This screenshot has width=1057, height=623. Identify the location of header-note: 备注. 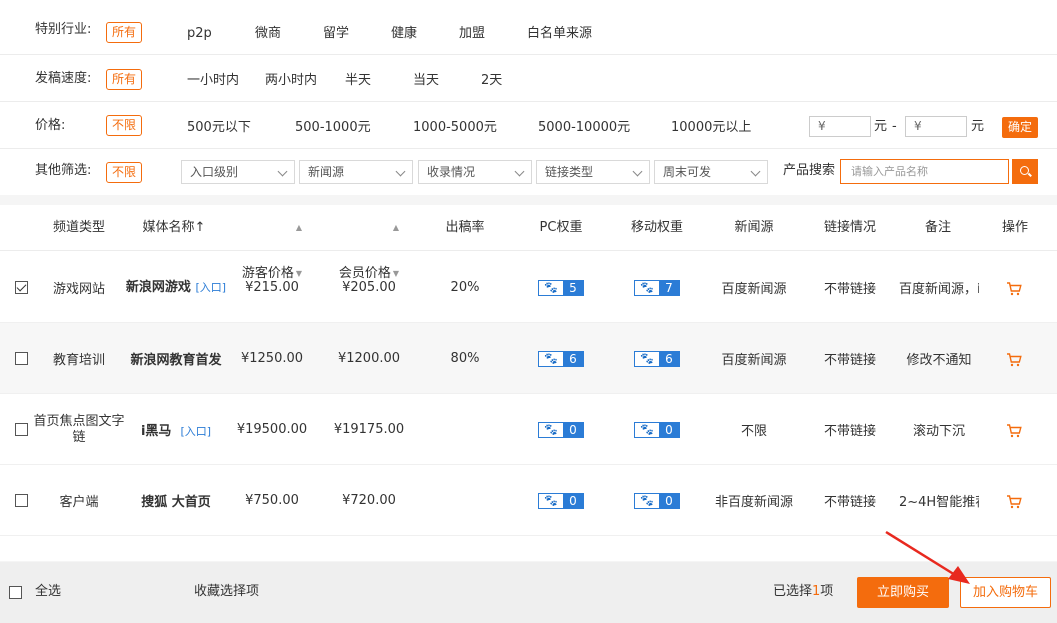
(937, 227).